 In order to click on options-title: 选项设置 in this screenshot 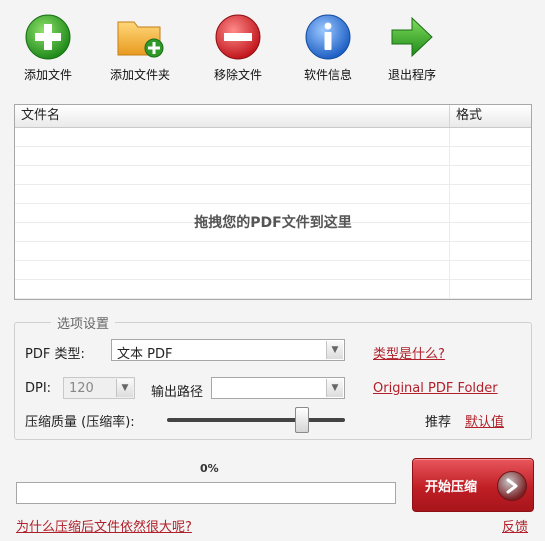, I will do `click(83, 322)`.